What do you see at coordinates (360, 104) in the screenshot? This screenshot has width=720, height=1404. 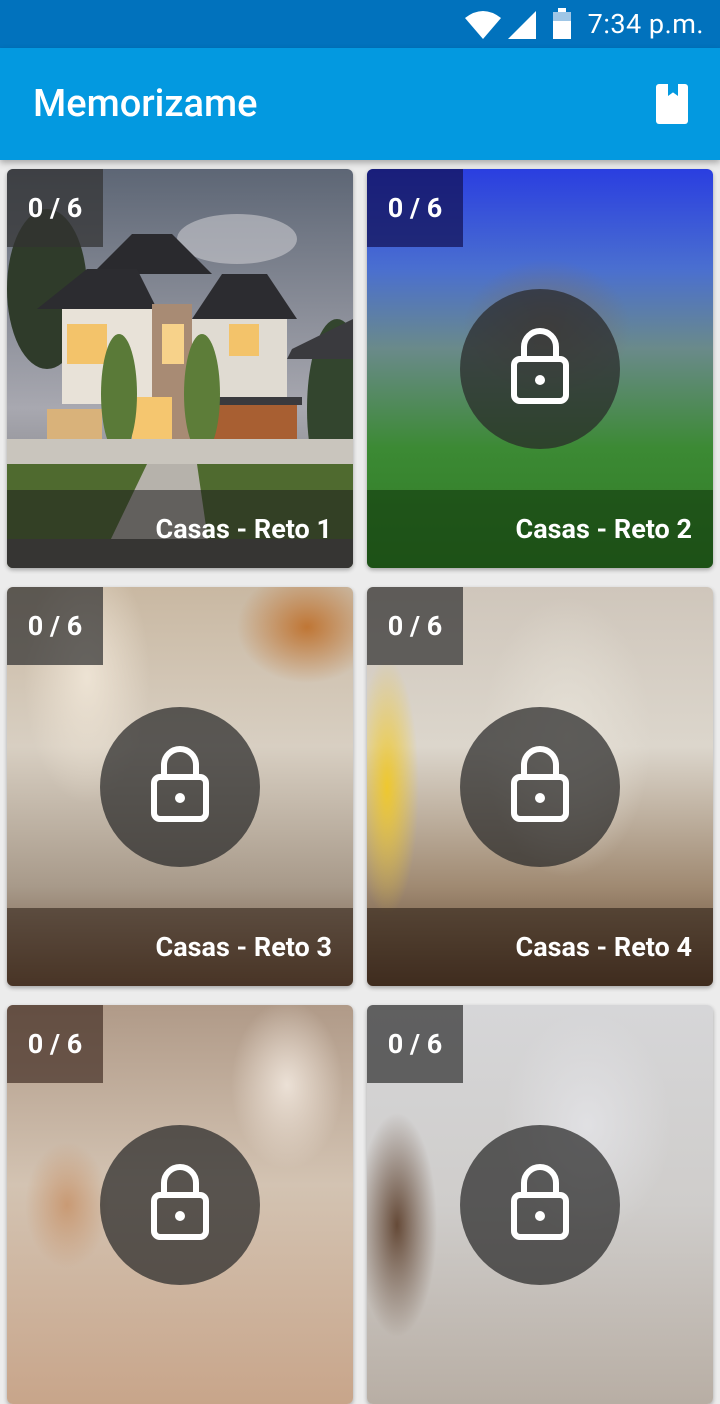 I see `app-bar: Memorizame` at bounding box center [360, 104].